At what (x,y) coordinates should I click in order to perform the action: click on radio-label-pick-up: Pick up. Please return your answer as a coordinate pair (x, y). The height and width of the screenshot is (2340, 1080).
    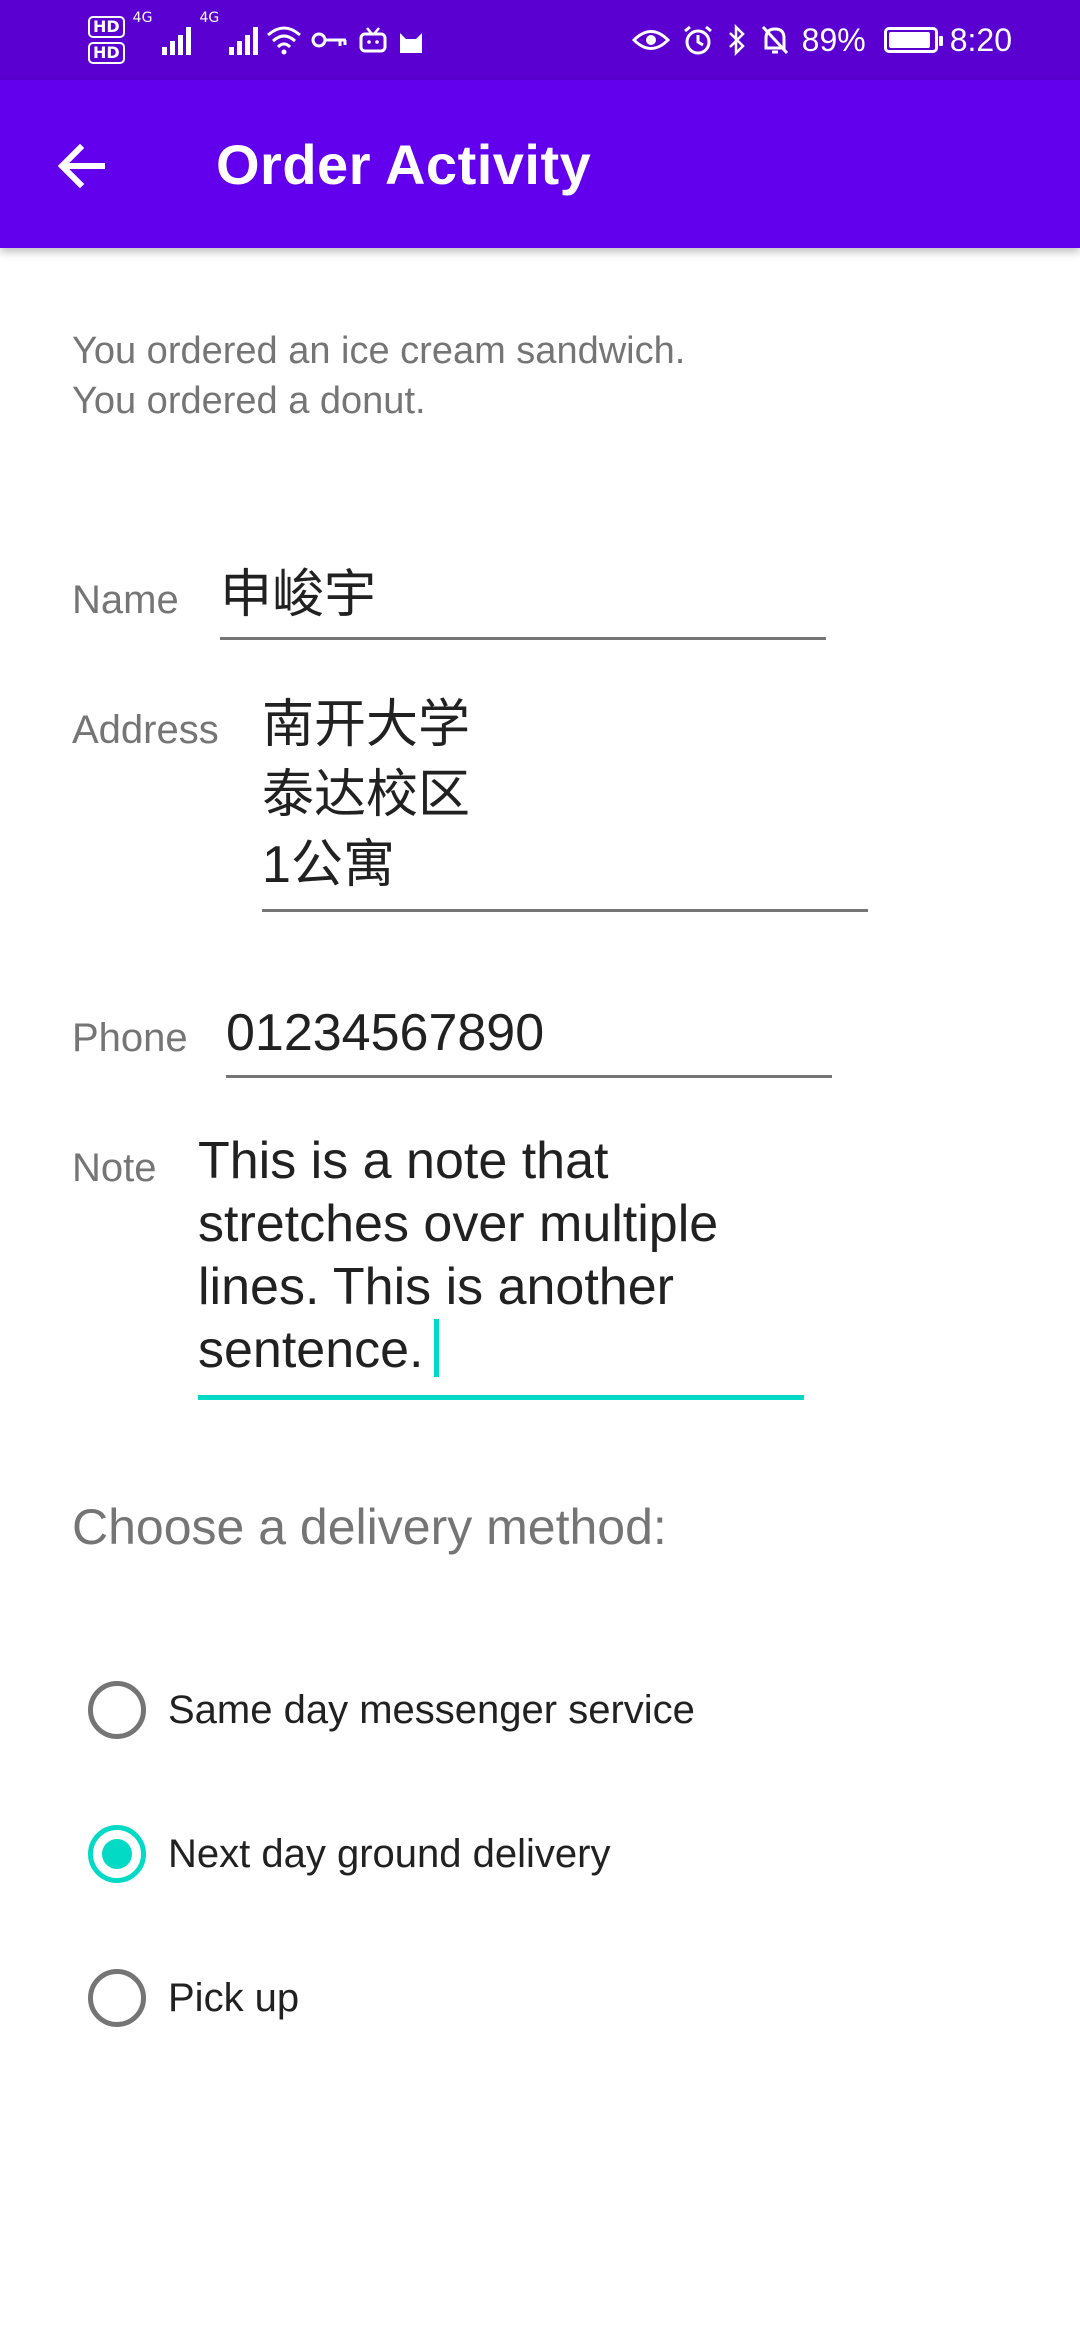
    Looking at the image, I should click on (234, 1997).